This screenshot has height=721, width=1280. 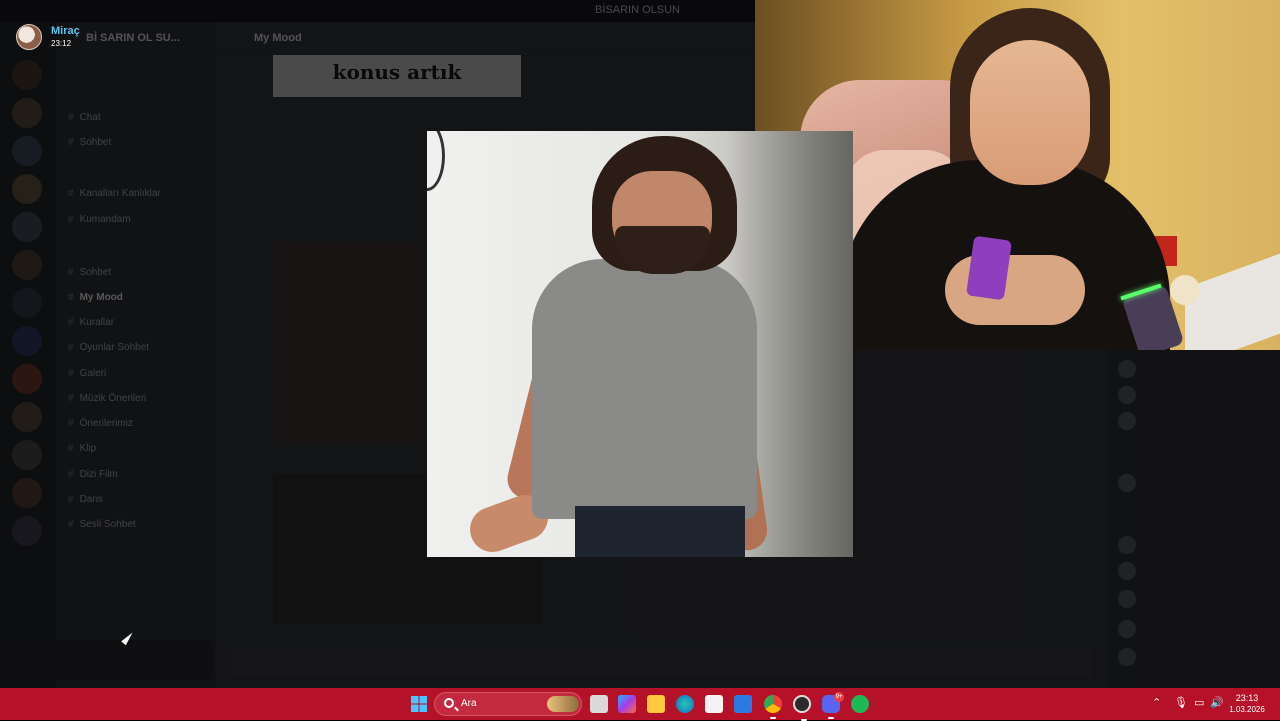 What do you see at coordinates (1232, 300) in the screenshot?
I see `desk` at bounding box center [1232, 300].